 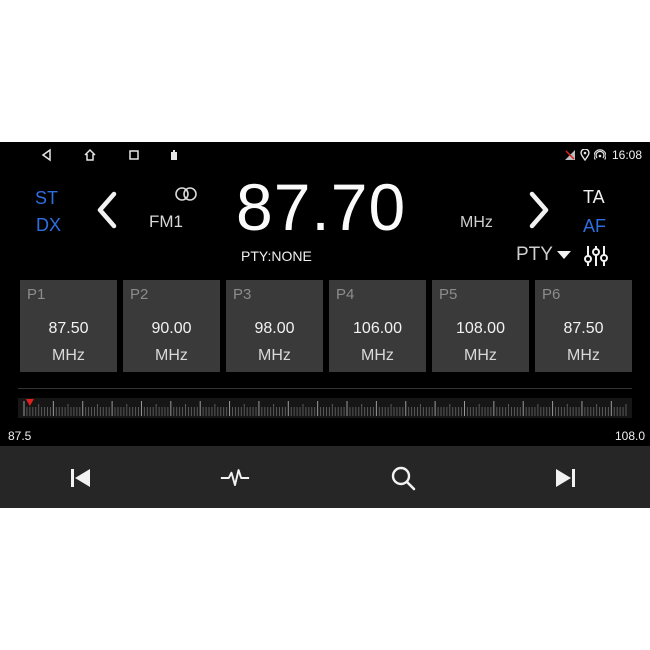 I want to click on preset-frequency: 108.00, so click(x=480, y=328).